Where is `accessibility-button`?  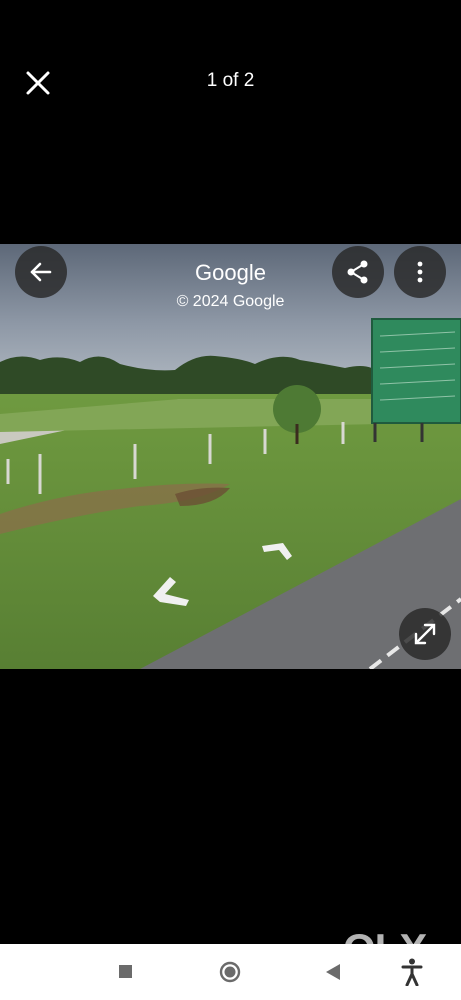 accessibility-button is located at coordinates (412, 974).